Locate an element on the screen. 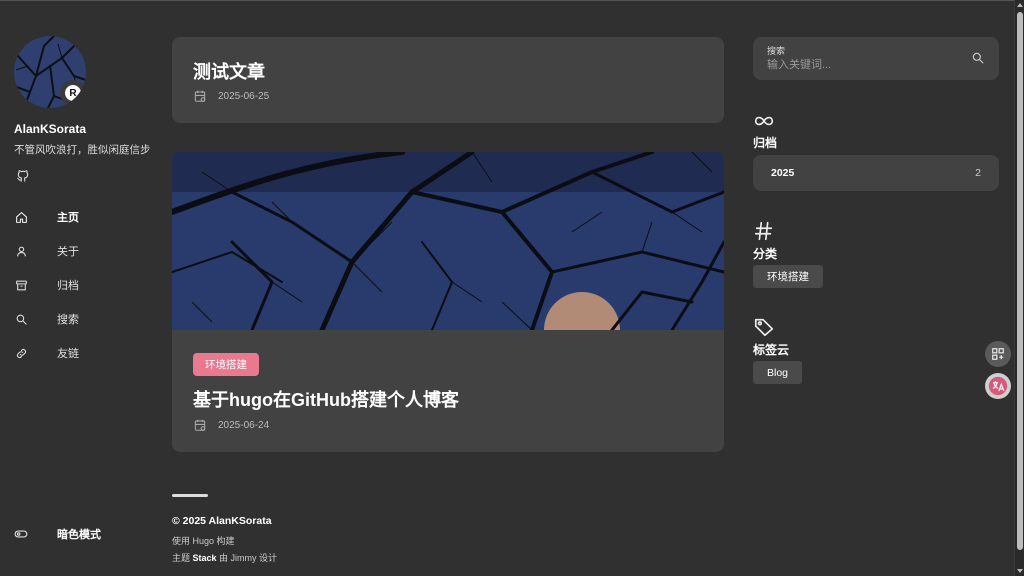 The image size is (1024, 576). archive-icon is located at coordinates (21, 285).